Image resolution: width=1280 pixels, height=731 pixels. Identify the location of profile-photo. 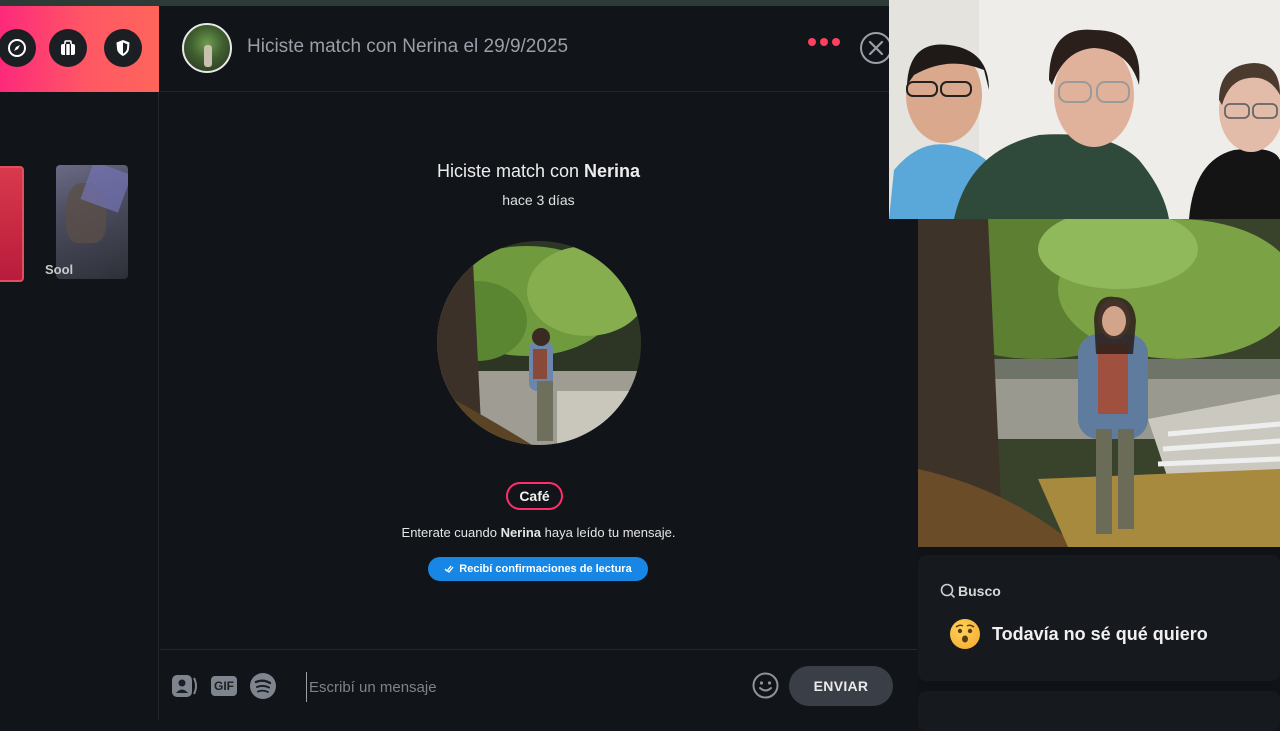
(1099, 383).